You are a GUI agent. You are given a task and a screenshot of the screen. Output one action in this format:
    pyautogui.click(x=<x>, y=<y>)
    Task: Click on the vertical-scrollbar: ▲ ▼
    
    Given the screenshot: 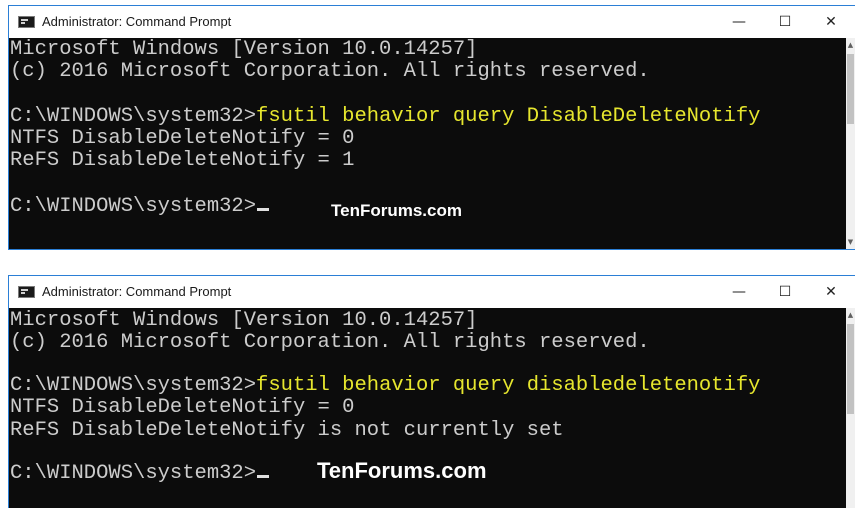 What is the action you would take?
    pyautogui.click(x=850, y=143)
    